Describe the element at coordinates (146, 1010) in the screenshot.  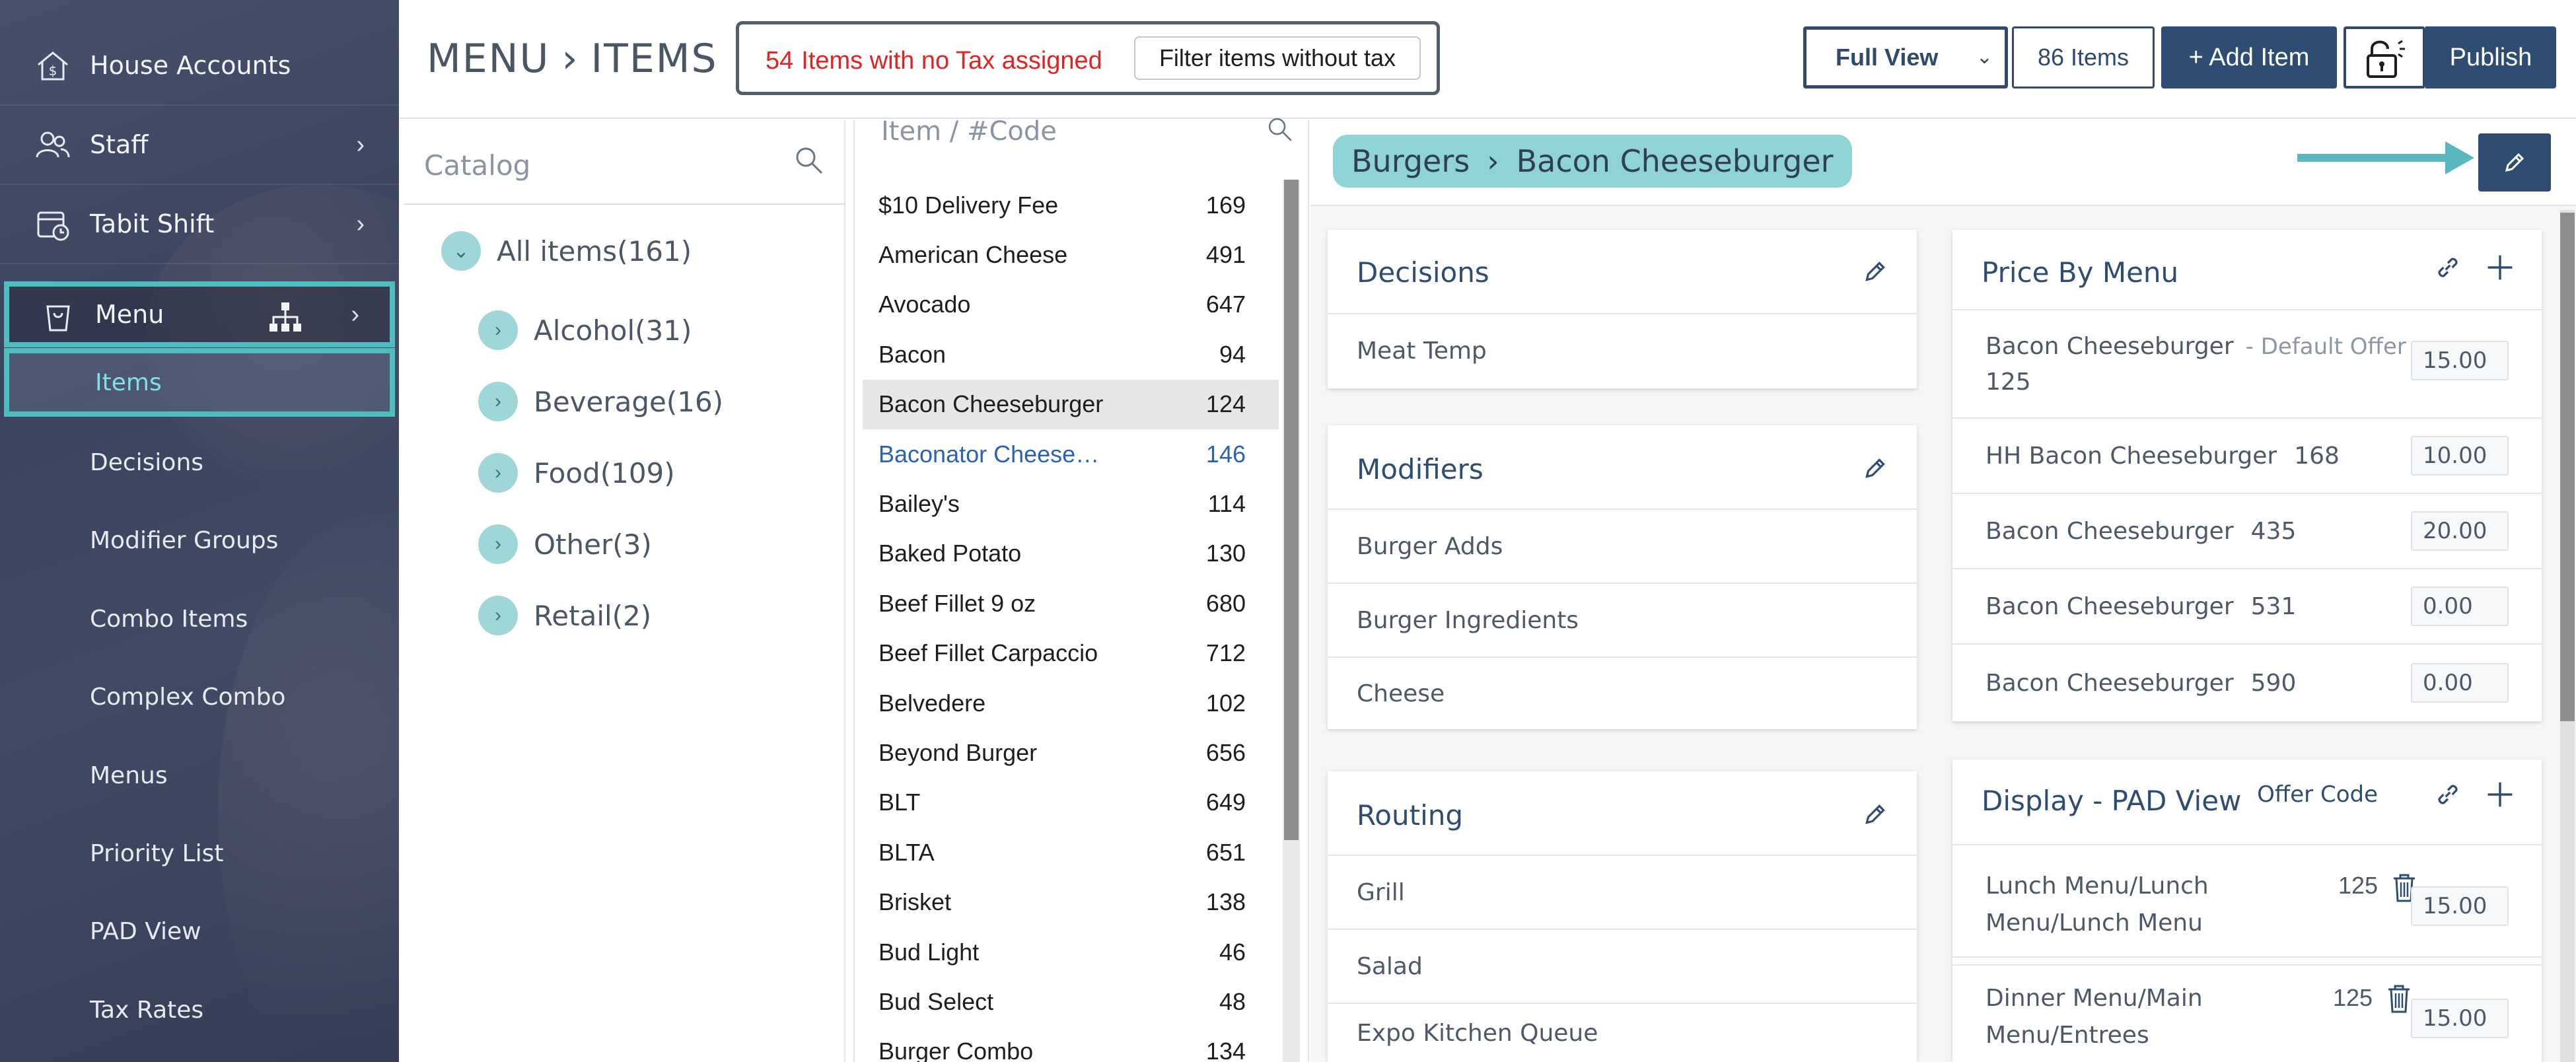
I see `sidebar-subitem-tax-rates: Tax Rates` at that location.